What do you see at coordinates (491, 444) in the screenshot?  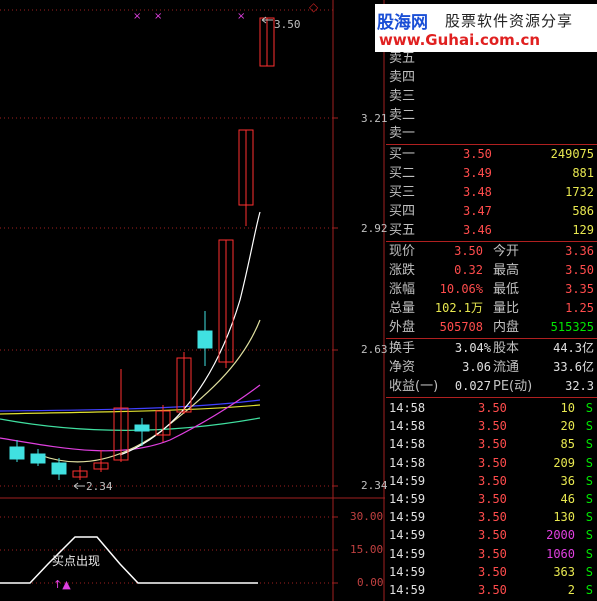 I see `tick-row: 14:58 3.50 85 S` at bounding box center [491, 444].